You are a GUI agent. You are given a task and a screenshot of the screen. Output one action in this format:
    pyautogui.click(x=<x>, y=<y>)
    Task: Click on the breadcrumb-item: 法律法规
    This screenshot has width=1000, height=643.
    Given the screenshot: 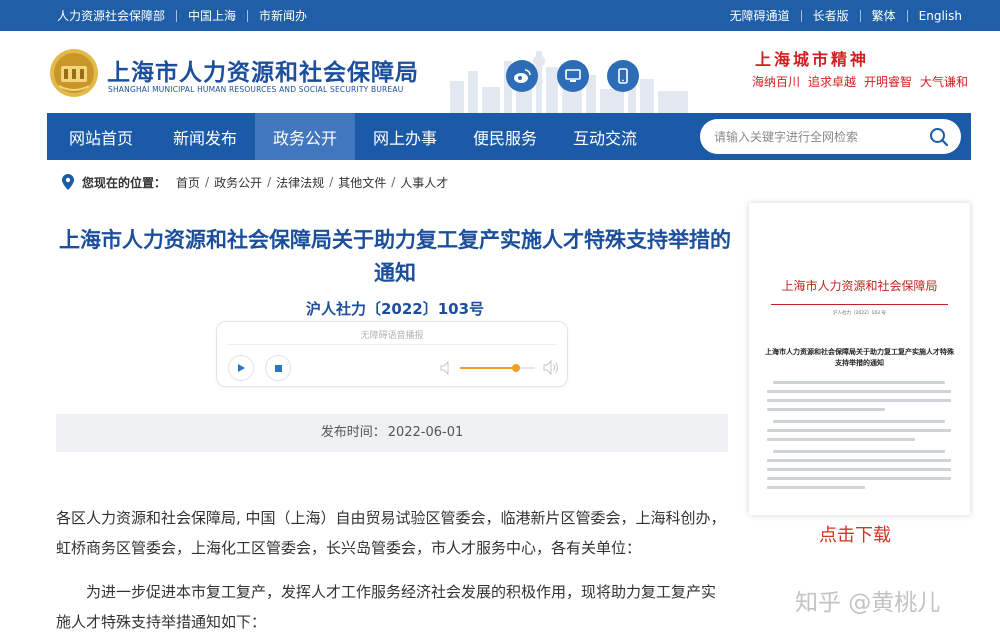 What is the action you would take?
    pyautogui.click(x=300, y=182)
    